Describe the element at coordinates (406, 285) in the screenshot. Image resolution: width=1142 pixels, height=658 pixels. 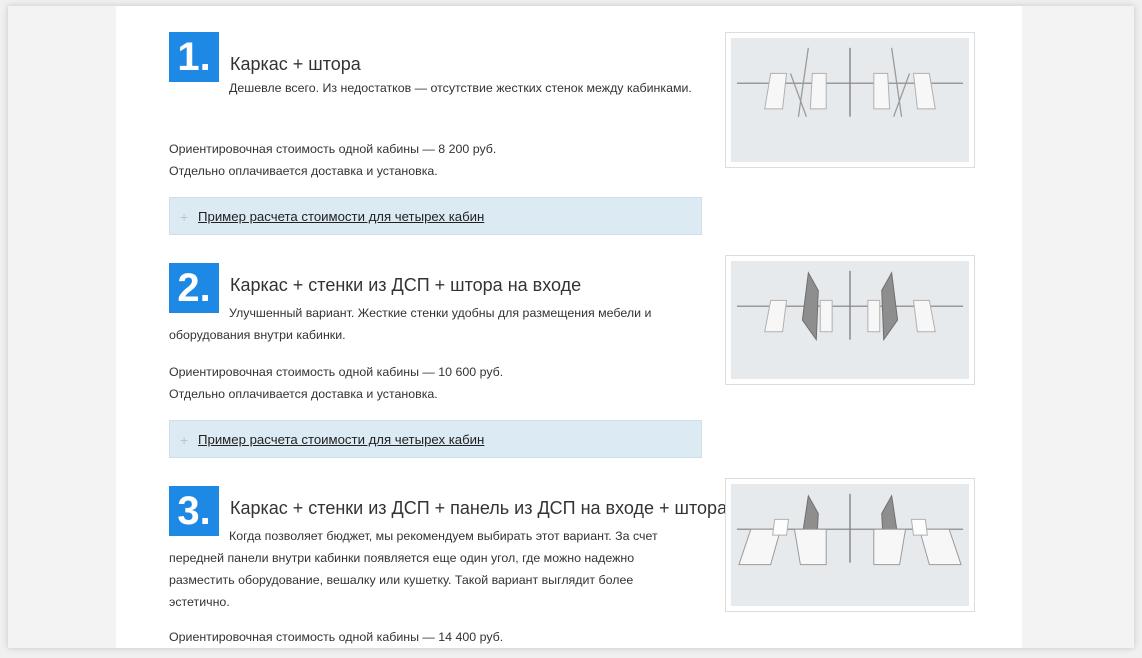
I see `option-title: Каркас + стенки из ДСП + штора на входе` at that location.